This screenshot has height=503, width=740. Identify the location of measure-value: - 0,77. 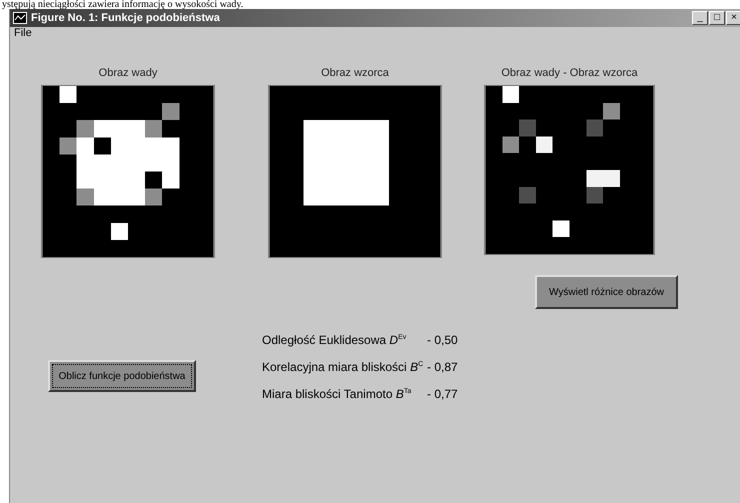
(442, 394).